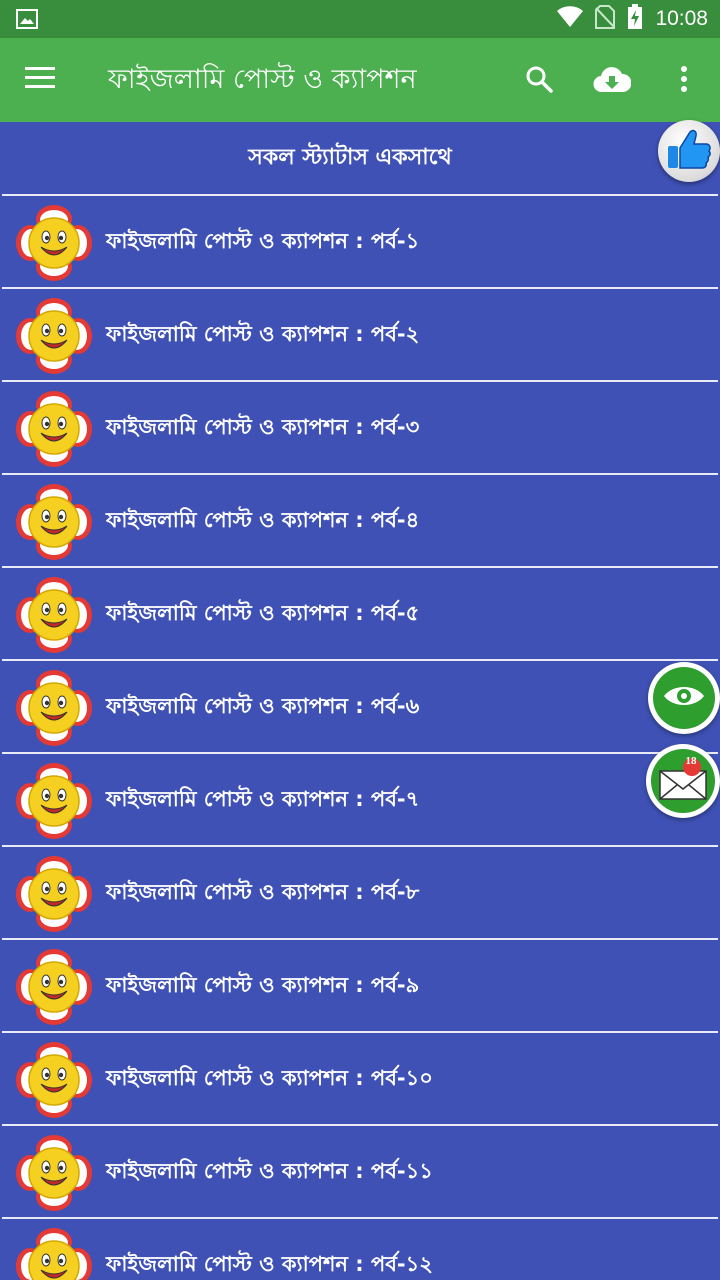  Describe the element at coordinates (681, 18) in the screenshot. I see `status-clock: 10:08` at that location.